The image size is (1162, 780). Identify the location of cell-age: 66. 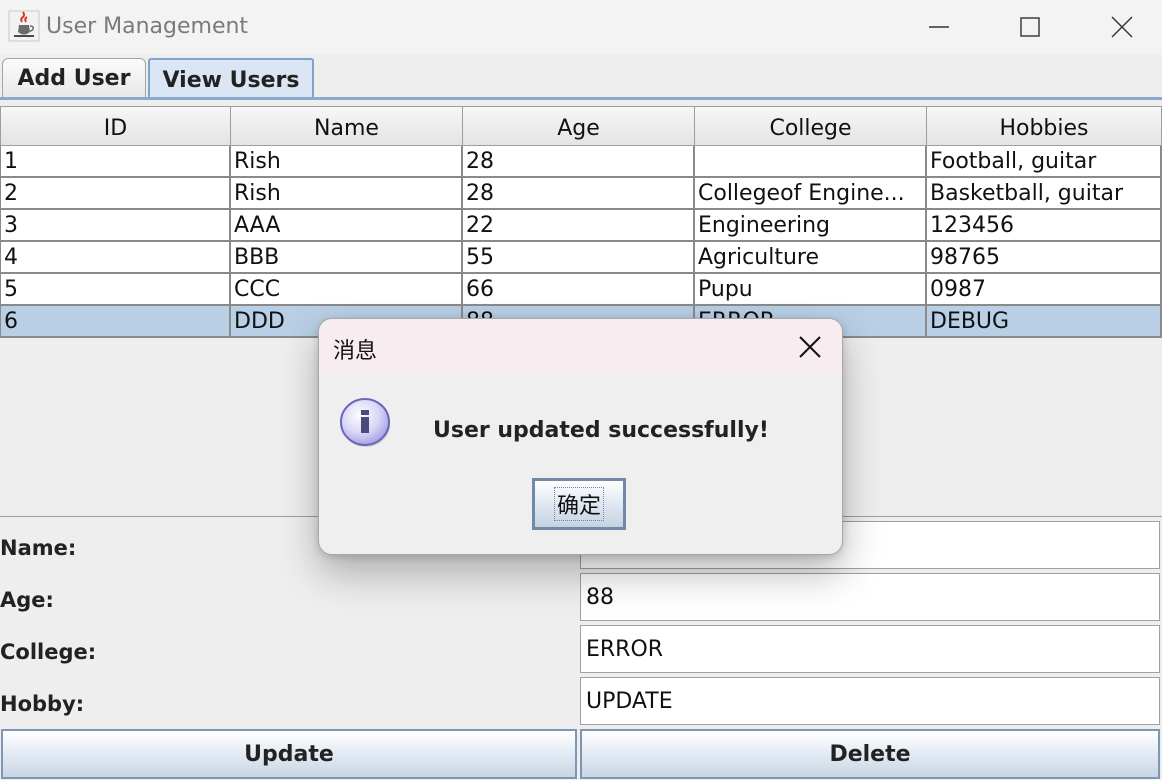
(579, 290).